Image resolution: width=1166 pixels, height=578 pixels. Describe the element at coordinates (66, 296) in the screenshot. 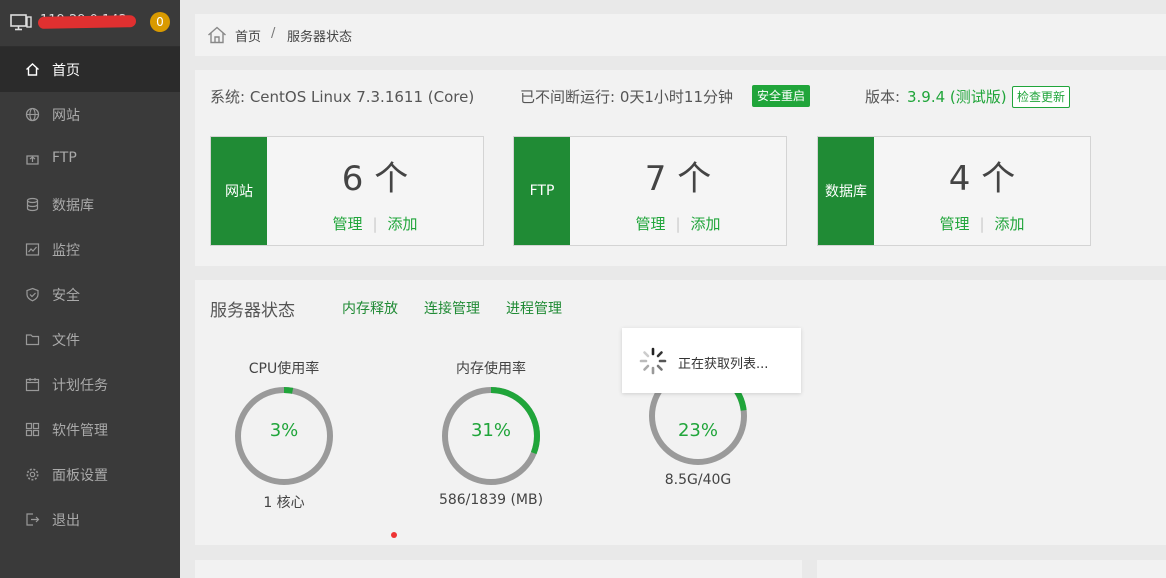

I see `sidebar-item-label: 安全` at that location.